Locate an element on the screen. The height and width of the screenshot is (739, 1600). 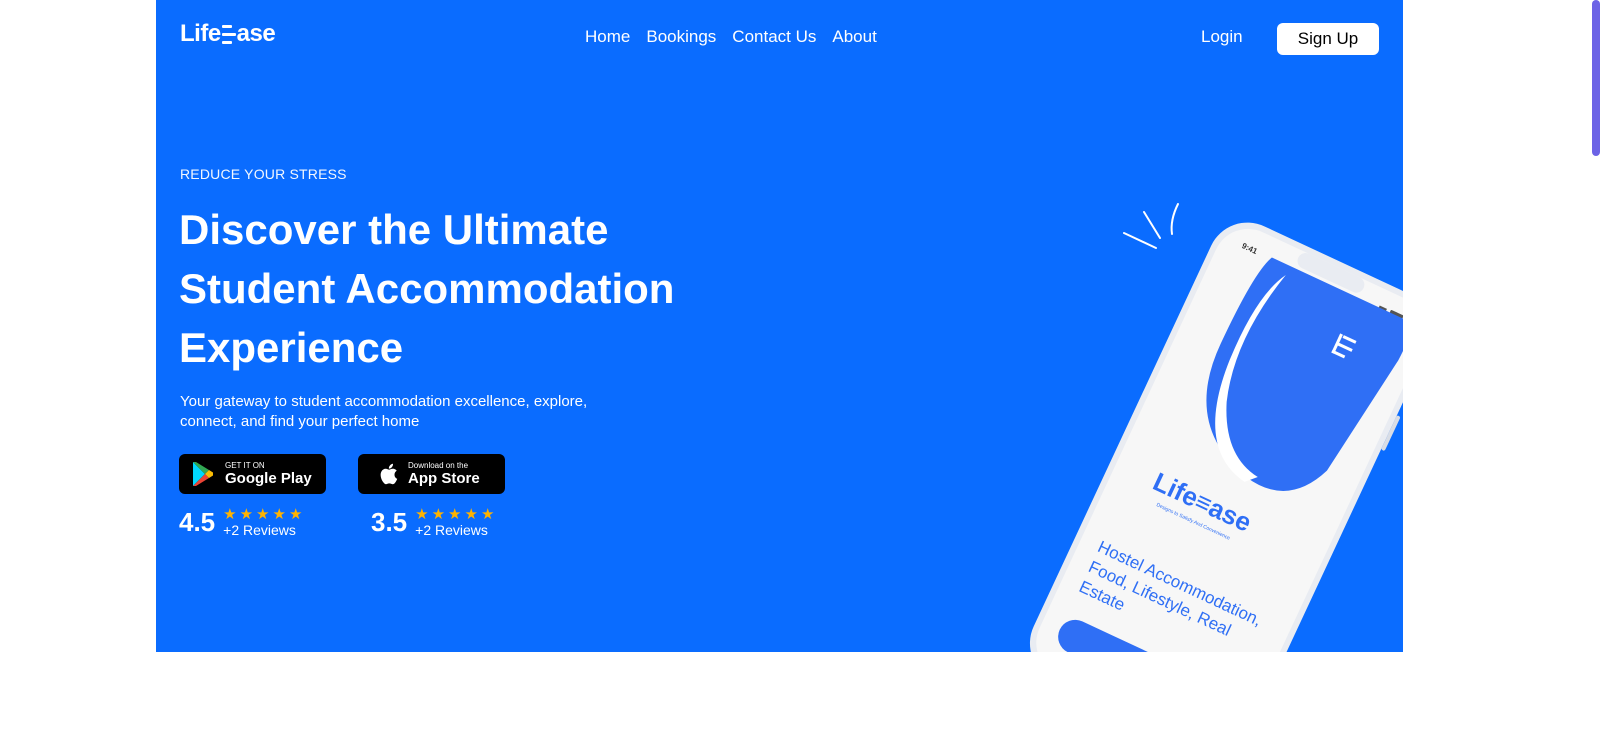
login-link: Login is located at coordinates (1222, 37).